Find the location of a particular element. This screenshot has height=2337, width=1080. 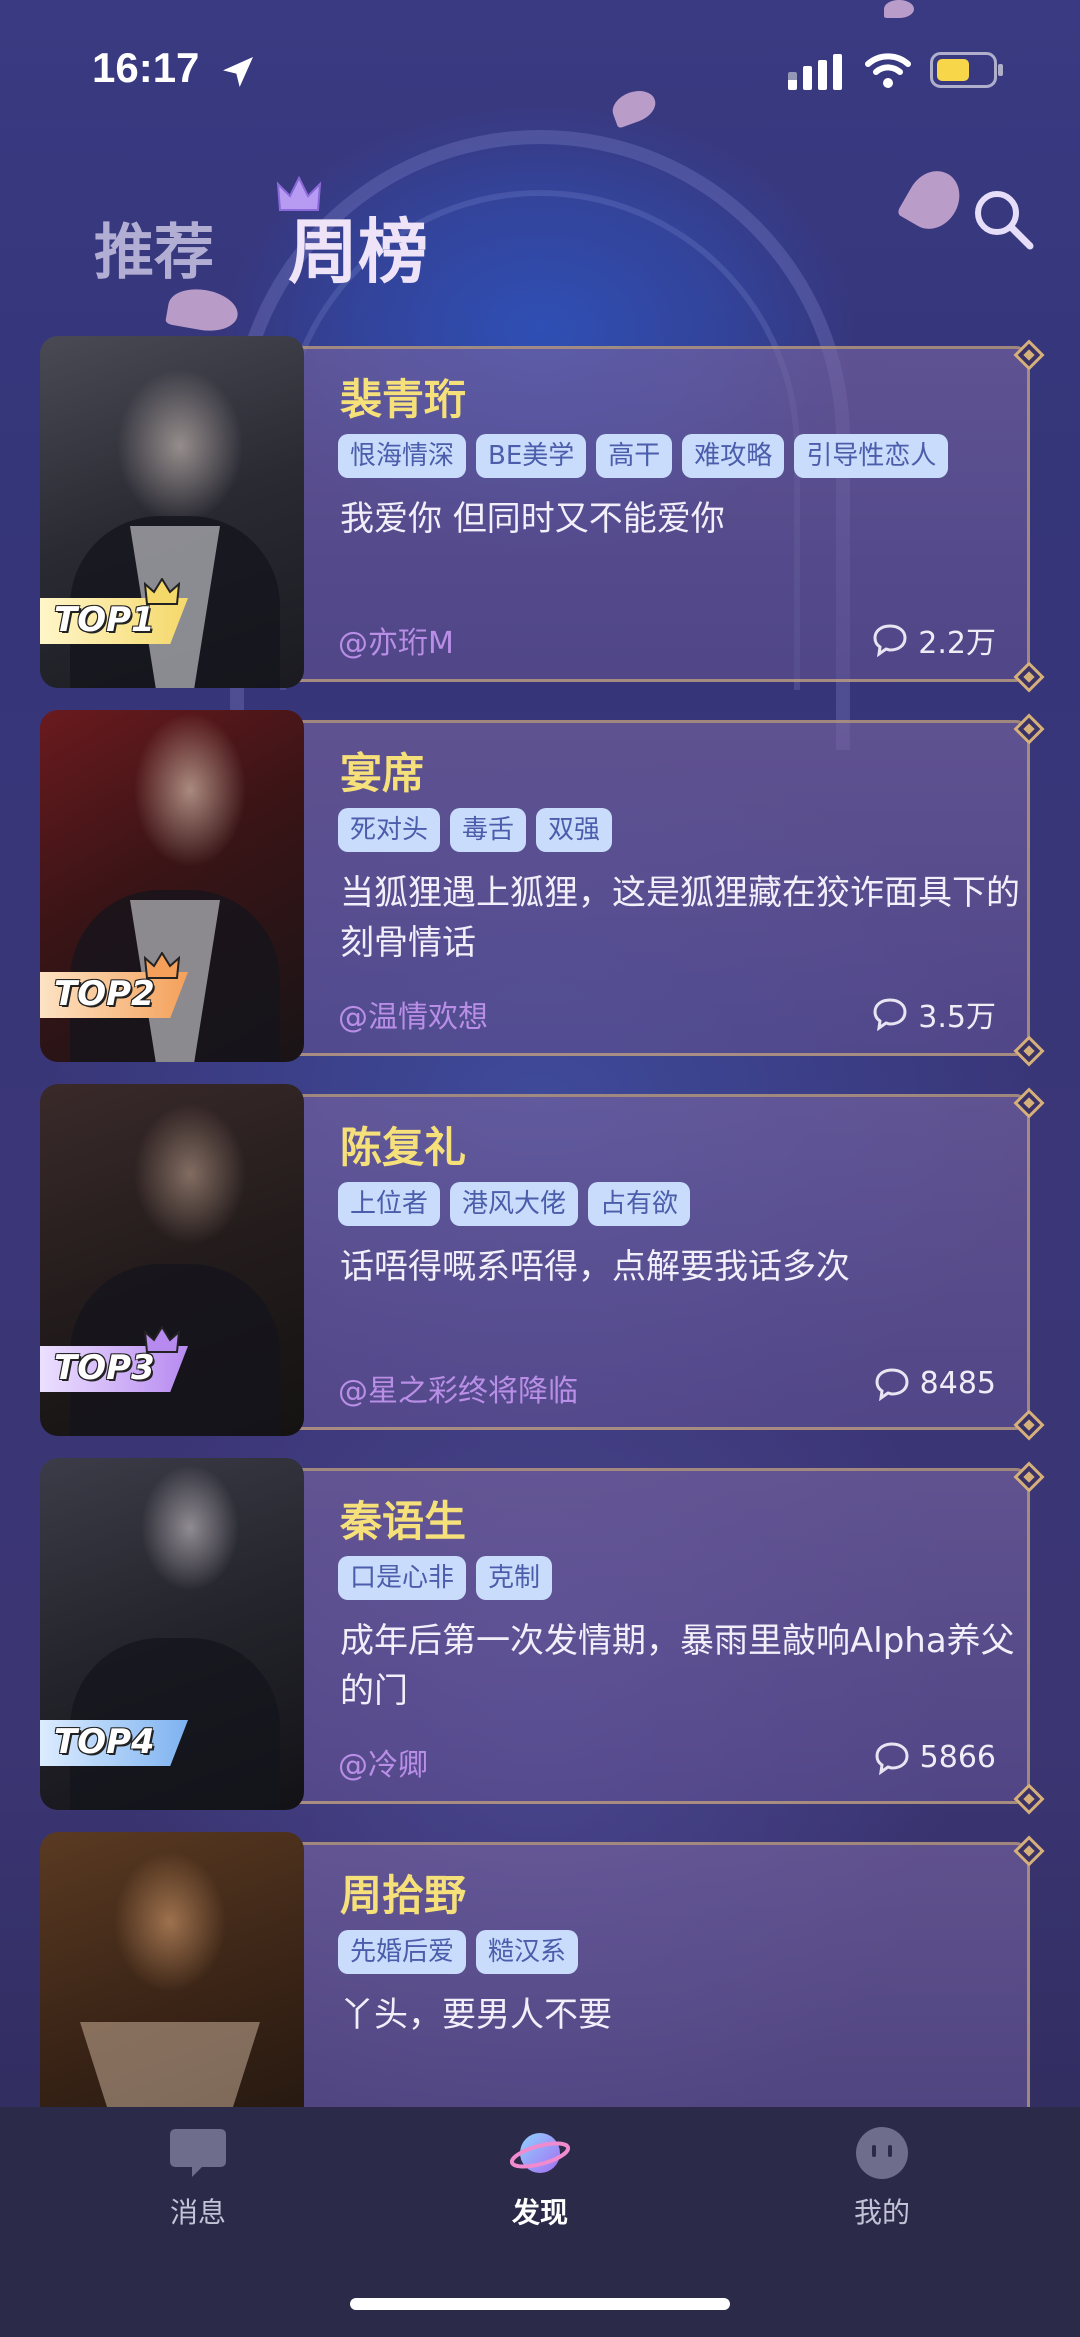

comment-count: 5866 is located at coordinates (935, 1757).